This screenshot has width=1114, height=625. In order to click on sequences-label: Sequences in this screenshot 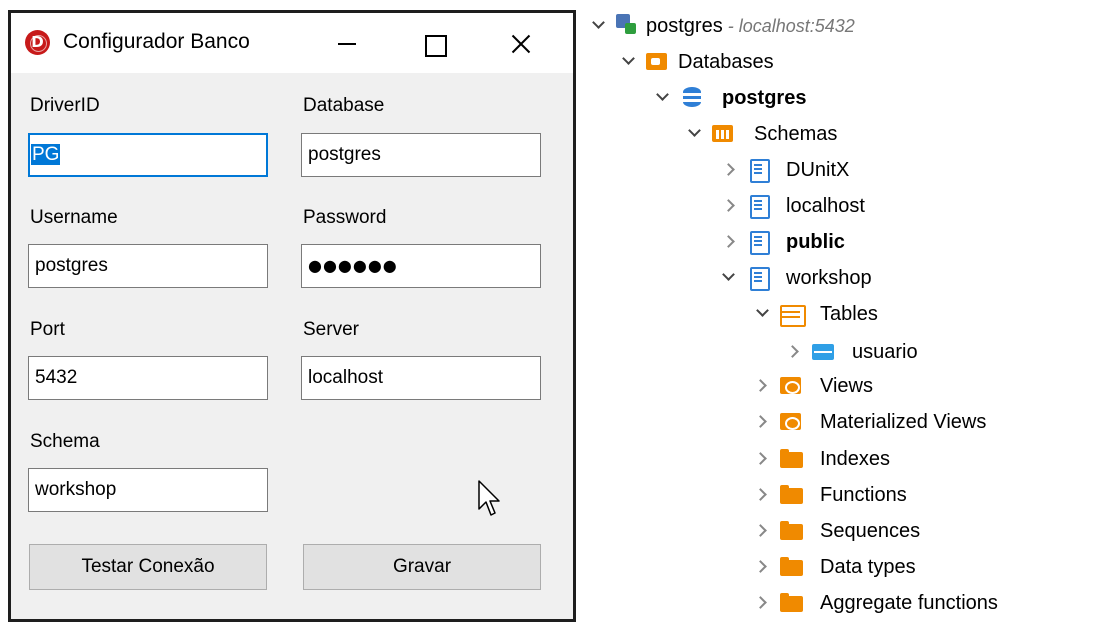, I will do `click(870, 531)`.